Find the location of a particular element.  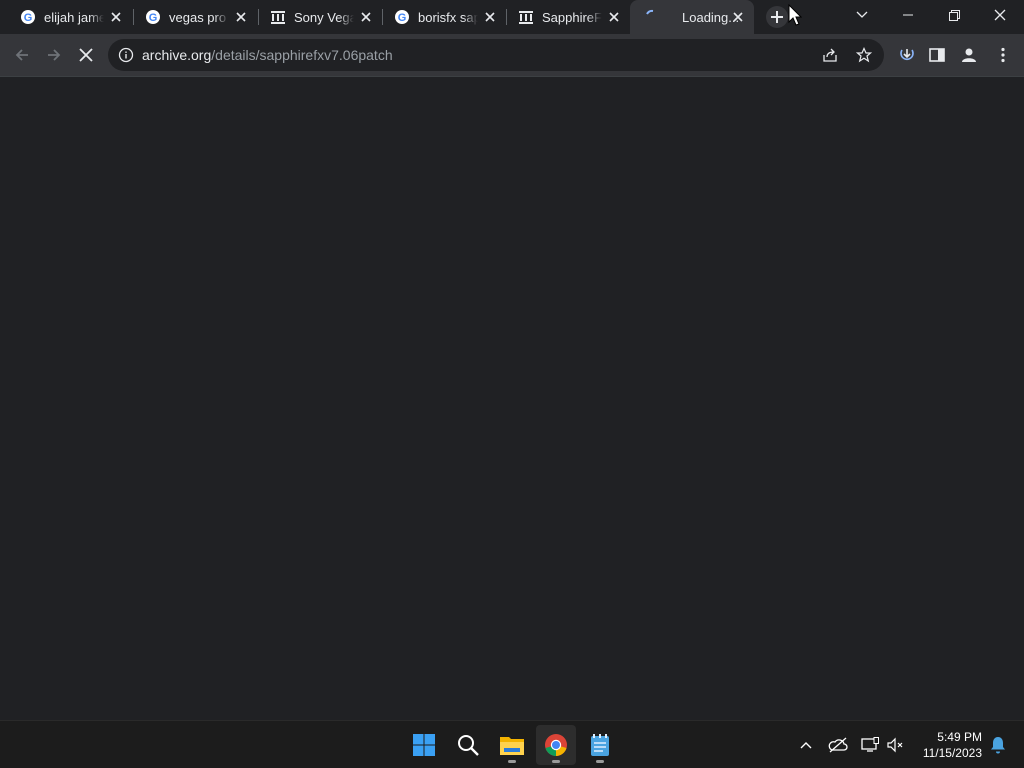

share-icon is located at coordinates (830, 57).